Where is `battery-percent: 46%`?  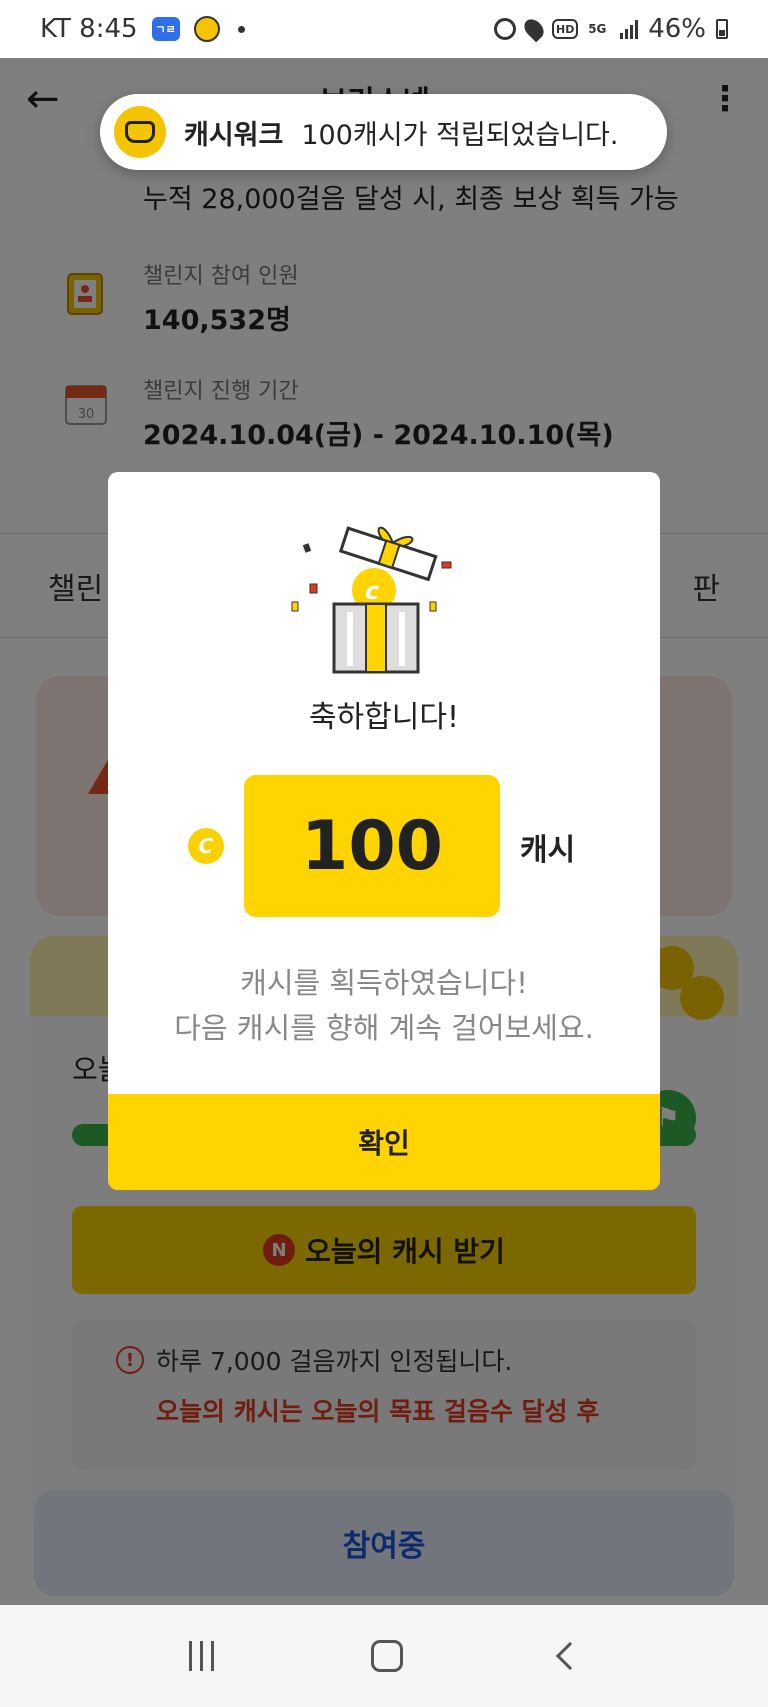 battery-percent: 46% is located at coordinates (677, 29).